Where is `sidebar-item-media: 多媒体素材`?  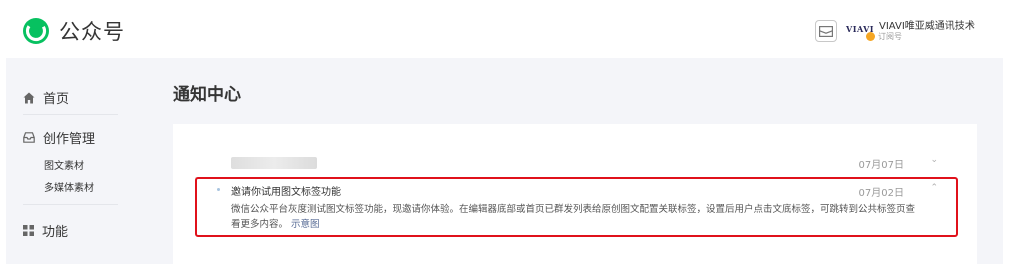
sidebar-item-media: 多媒体素材 is located at coordinates (69, 186).